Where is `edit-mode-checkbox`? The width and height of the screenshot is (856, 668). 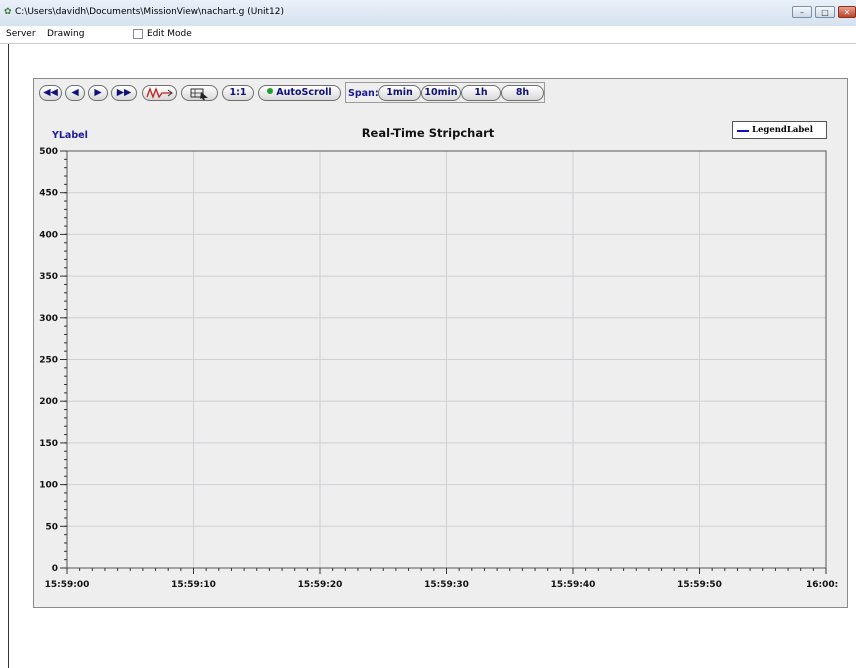 edit-mode-checkbox is located at coordinates (138, 34).